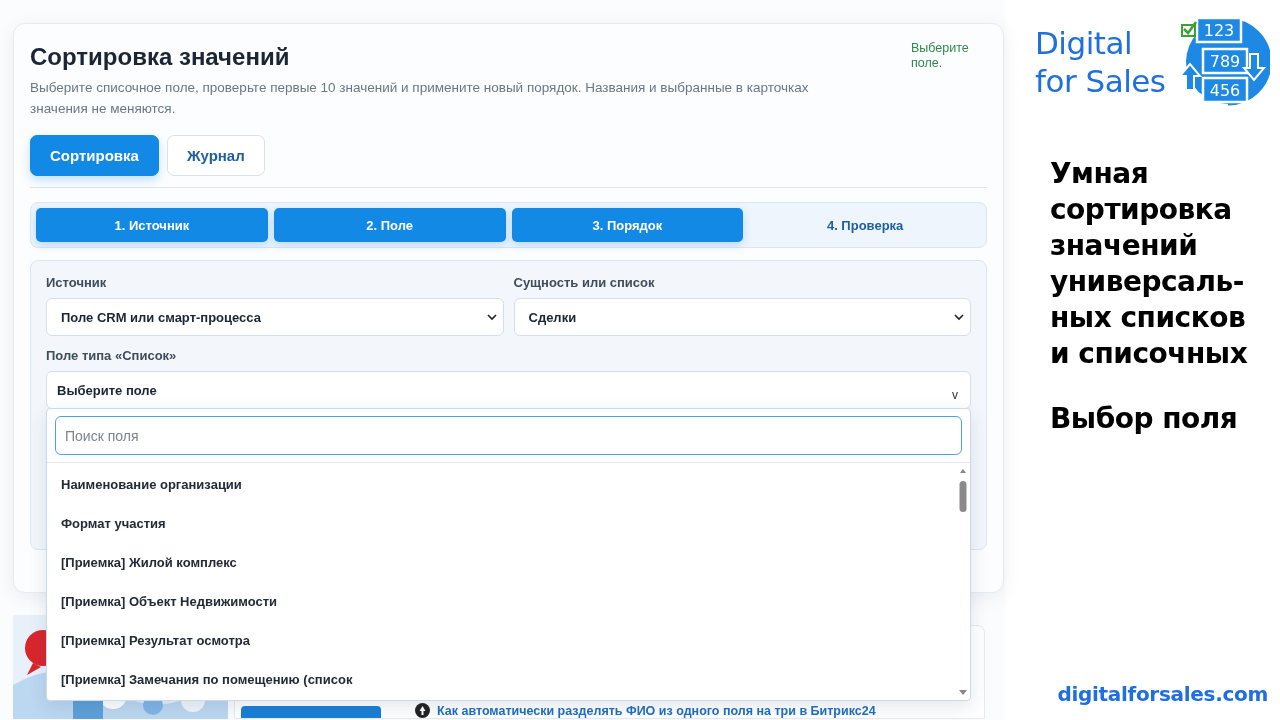  I want to click on dropdown-item: [Приемка] Жилой комплекс, so click(498, 562).